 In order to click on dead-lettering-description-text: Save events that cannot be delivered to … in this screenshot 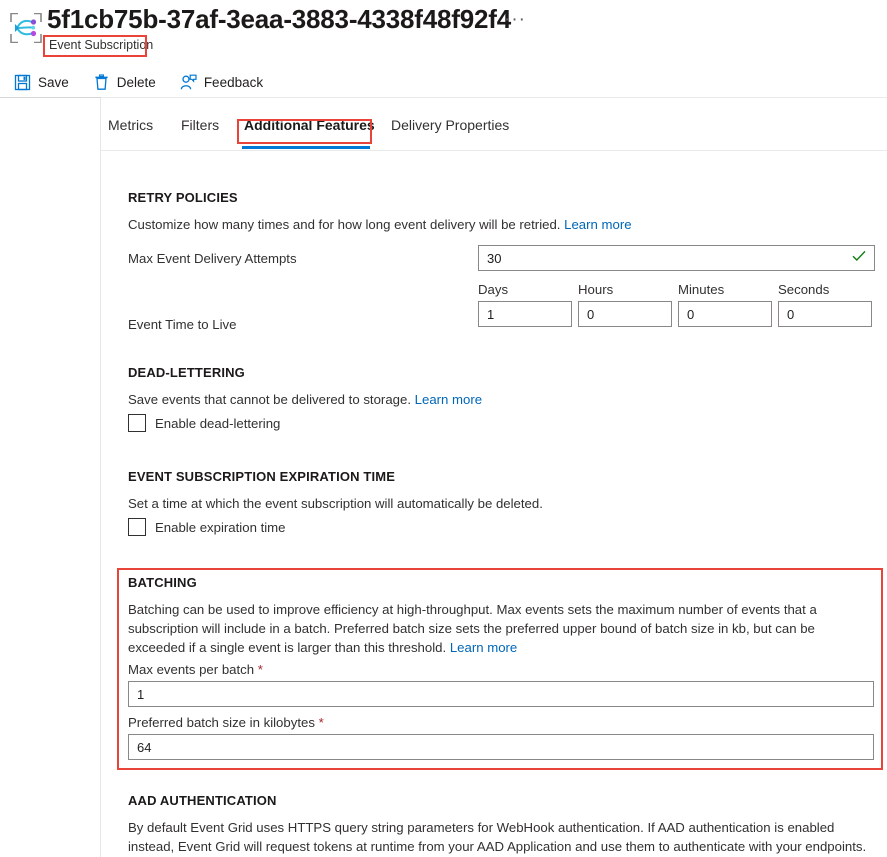, I will do `click(269, 399)`.